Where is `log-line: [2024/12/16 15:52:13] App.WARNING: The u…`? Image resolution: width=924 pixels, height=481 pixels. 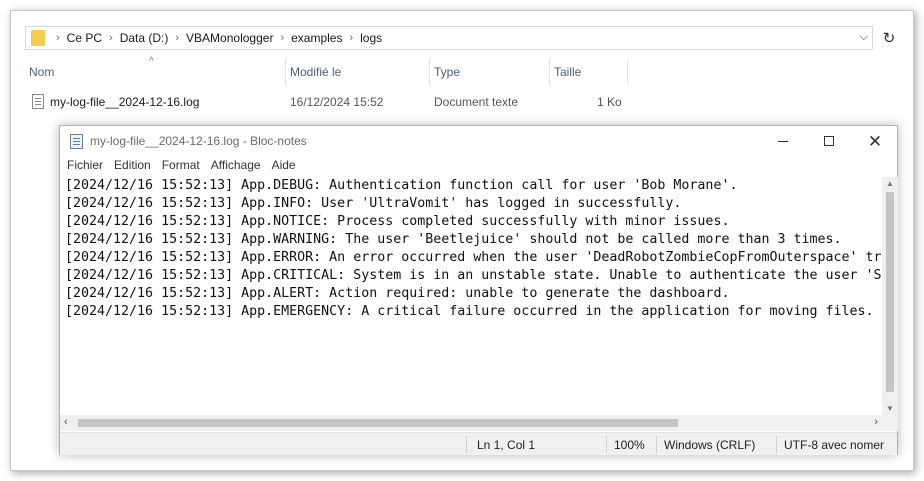 log-line: [2024/12/16 15:52:13] App.WARNING: The u… is located at coordinates (453, 239).